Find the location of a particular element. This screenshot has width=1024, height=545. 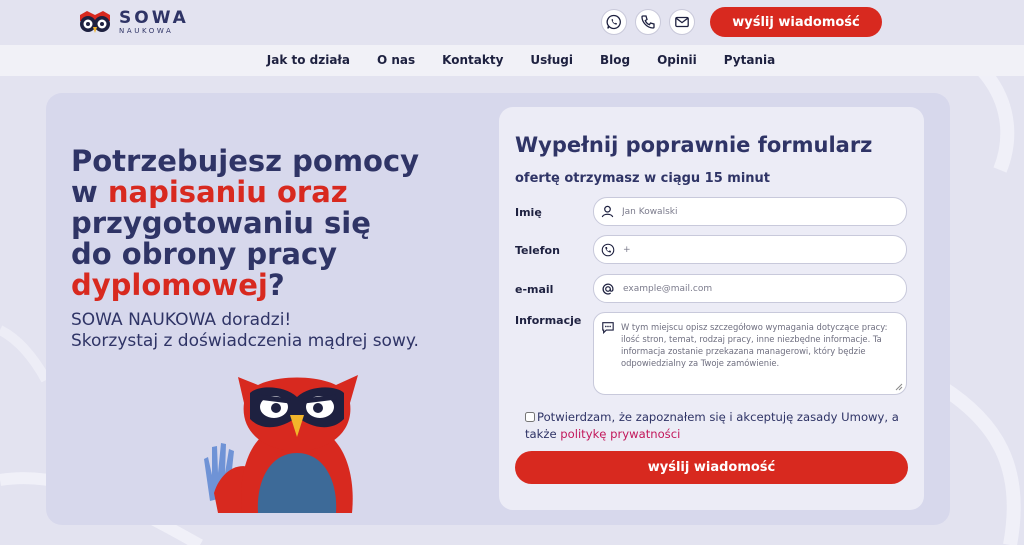

phone-input is located at coordinates (758, 249).